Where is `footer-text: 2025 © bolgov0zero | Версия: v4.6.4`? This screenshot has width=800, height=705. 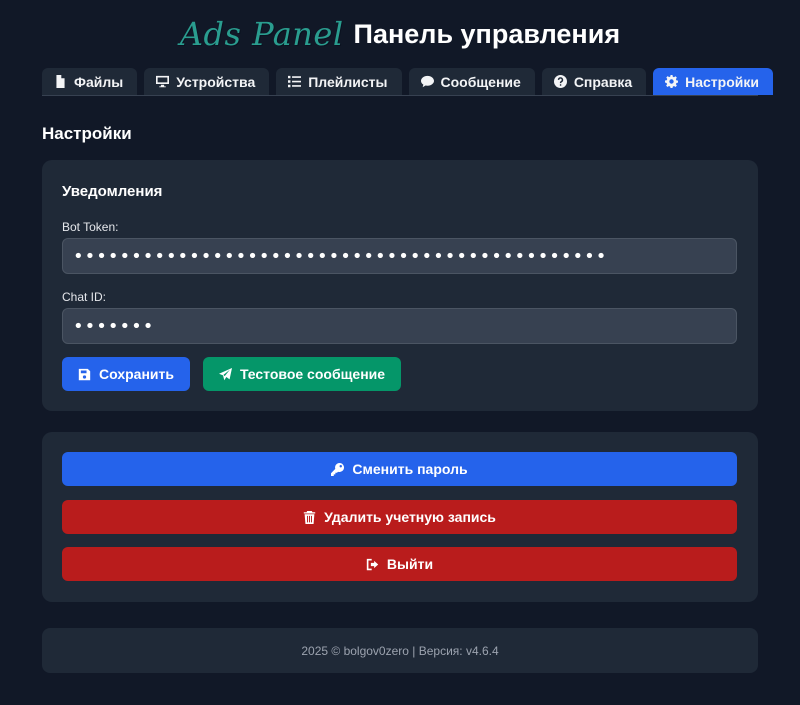
footer-text: 2025 © bolgov0zero | Версия: v4.6.4 is located at coordinates (400, 650).